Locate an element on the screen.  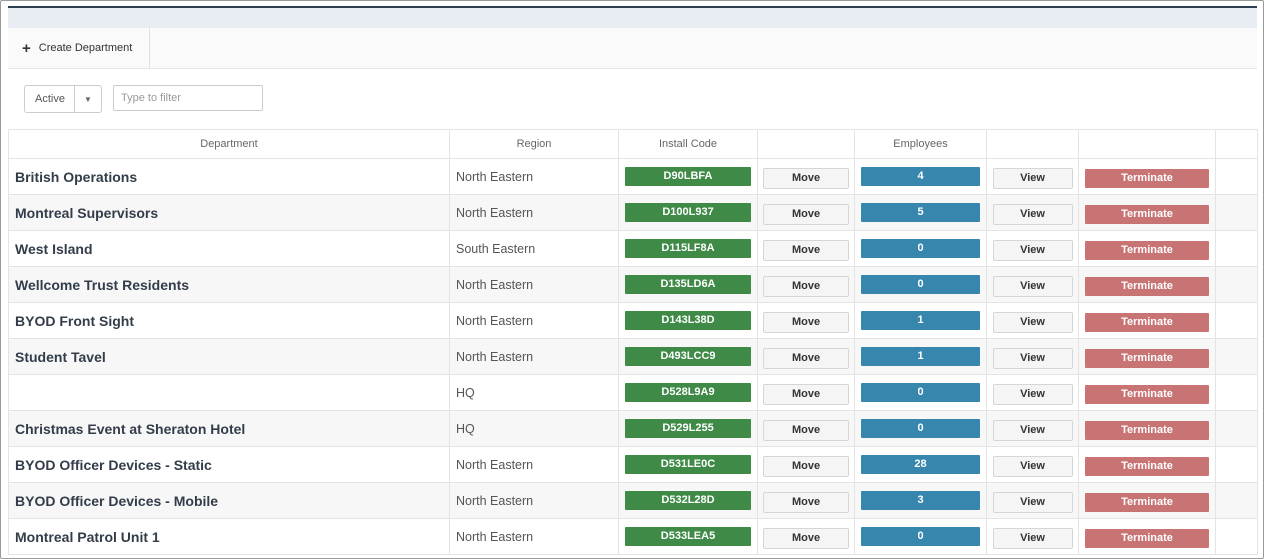
employees-count-badge: 5 is located at coordinates (920, 212).